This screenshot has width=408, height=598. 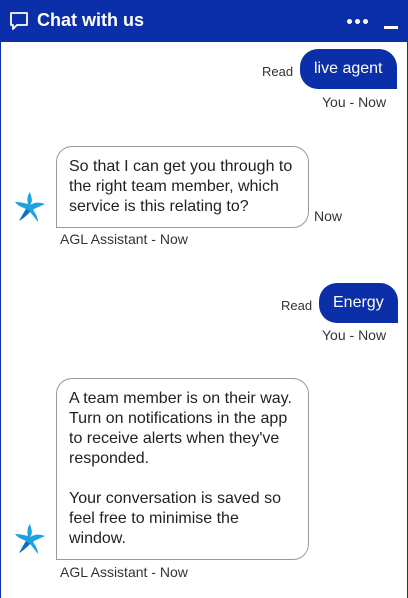 What do you see at coordinates (358, 303) in the screenshot?
I see `user-message-bubble: Energy` at bounding box center [358, 303].